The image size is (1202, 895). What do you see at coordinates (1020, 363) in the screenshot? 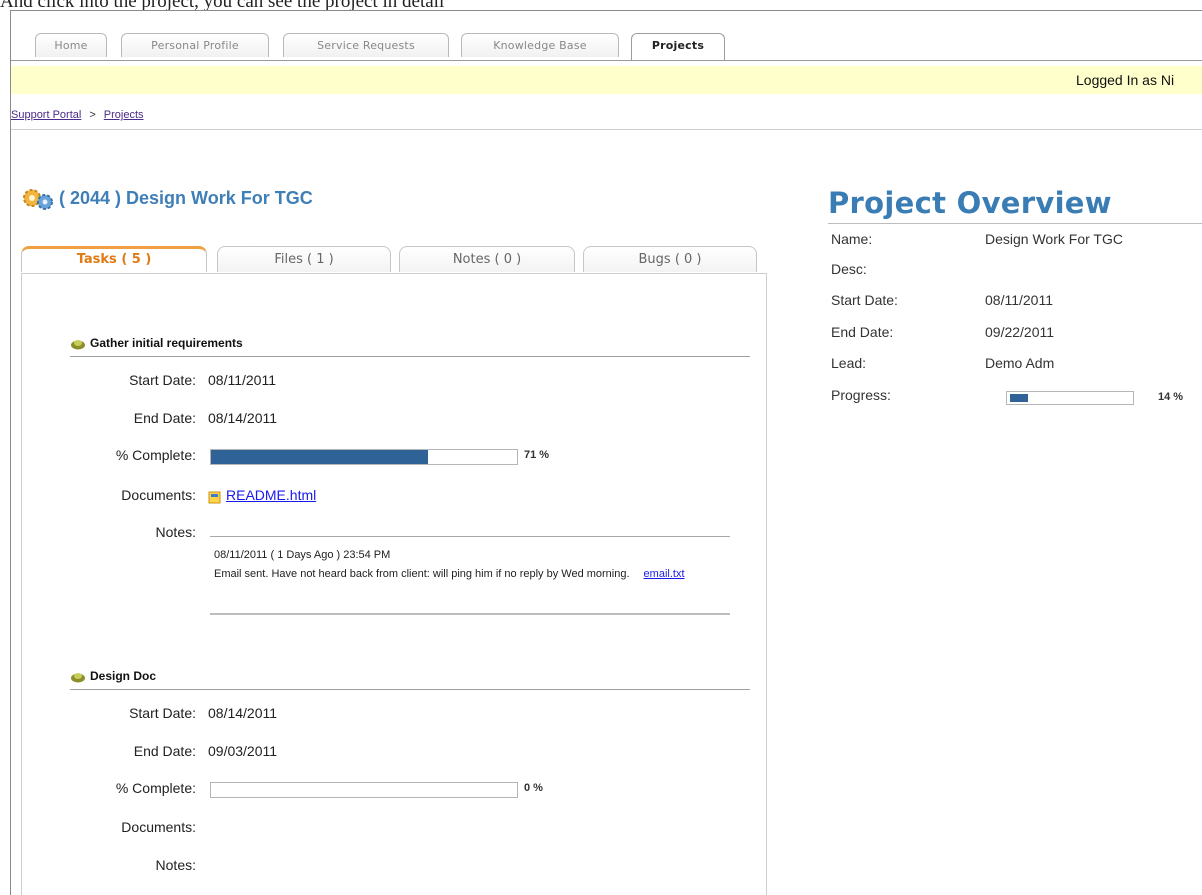
I see `overview-lead: Demo Adm` at bounding box center [1020, 363].